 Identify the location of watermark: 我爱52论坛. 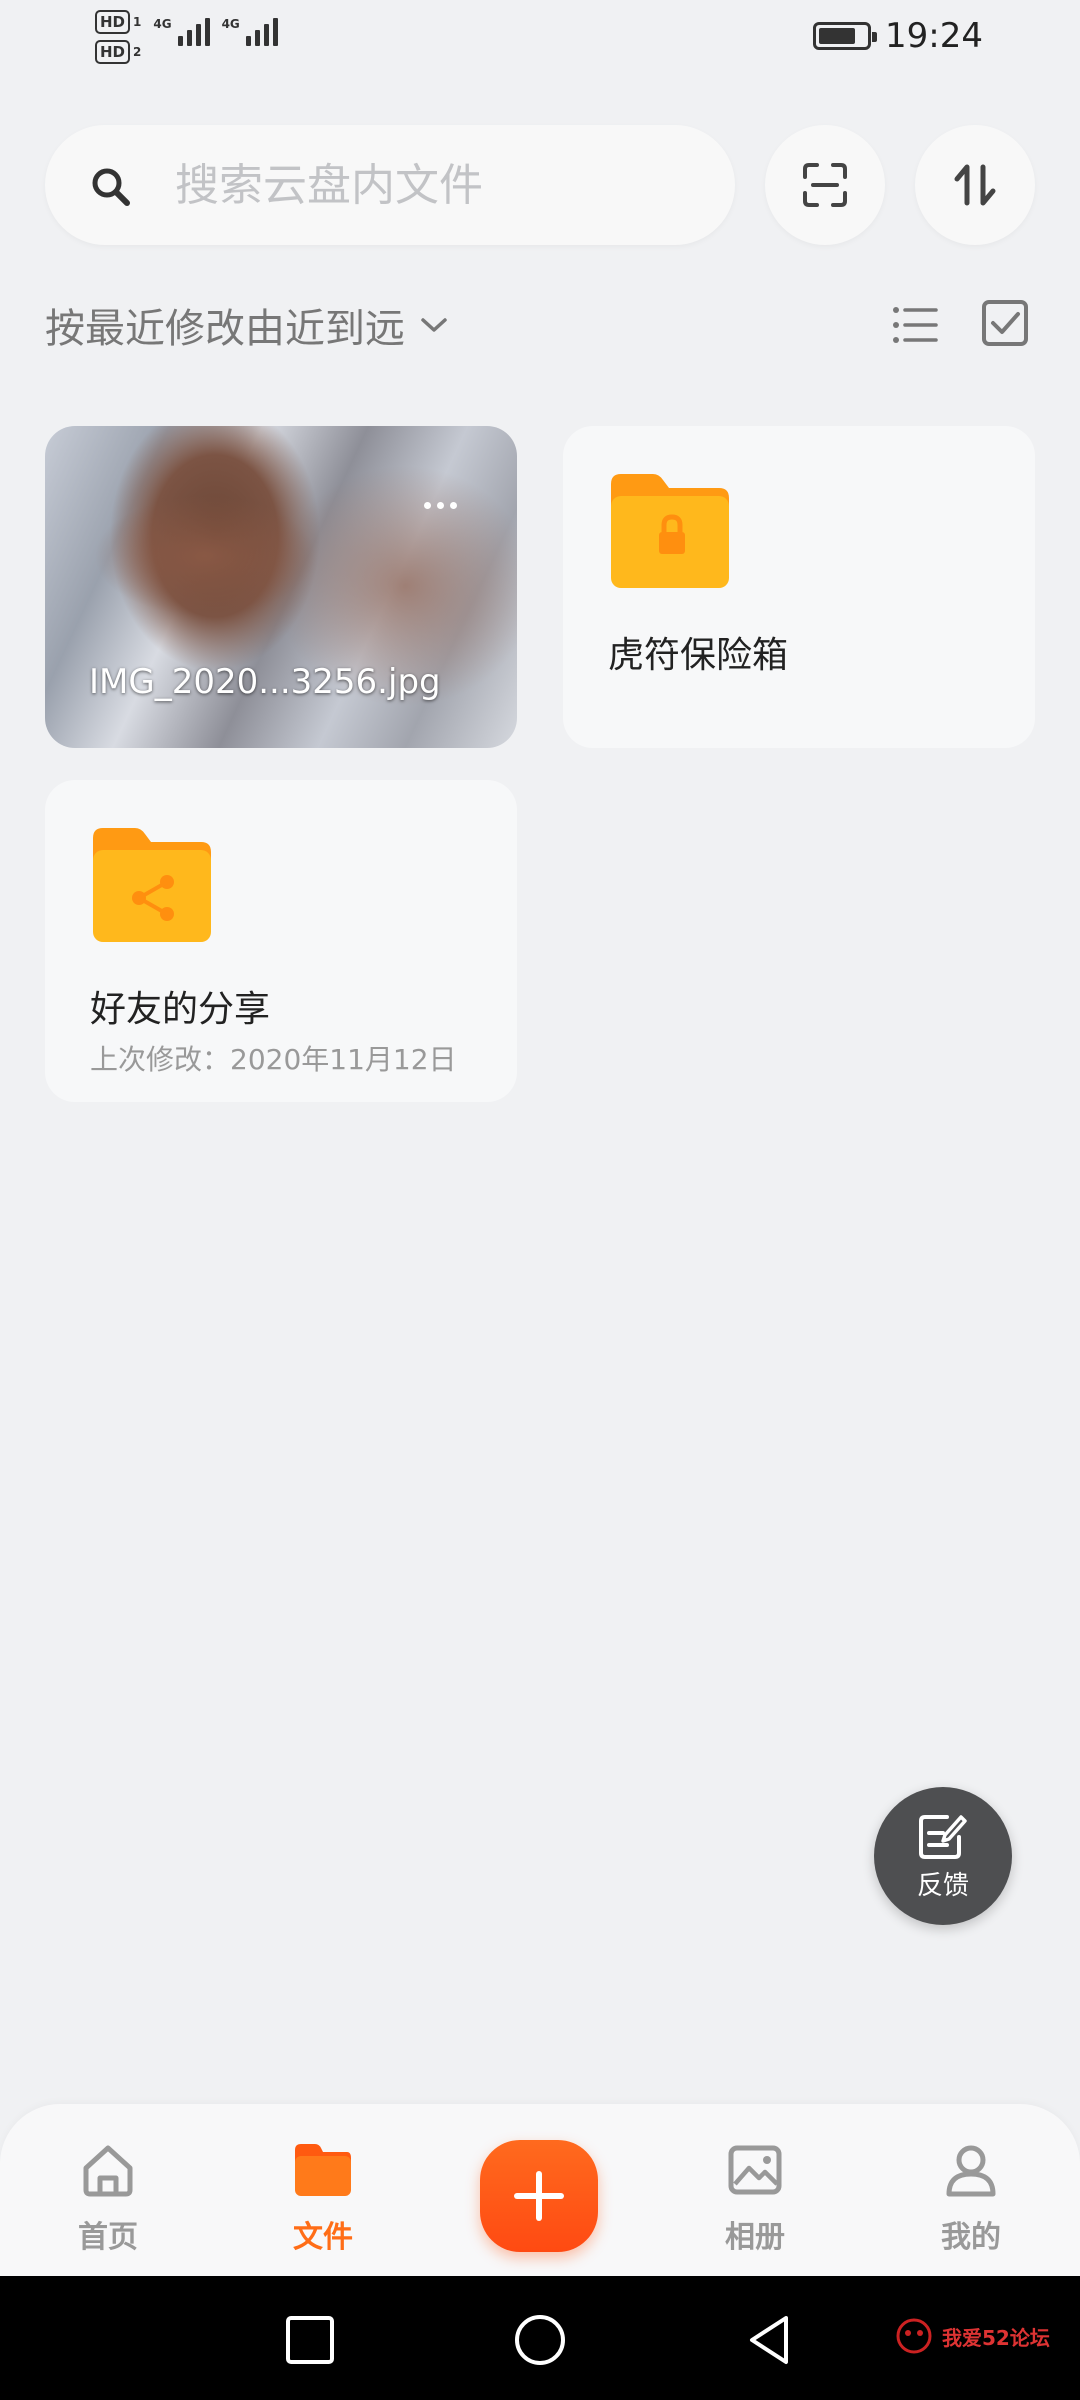
(971, 2336).